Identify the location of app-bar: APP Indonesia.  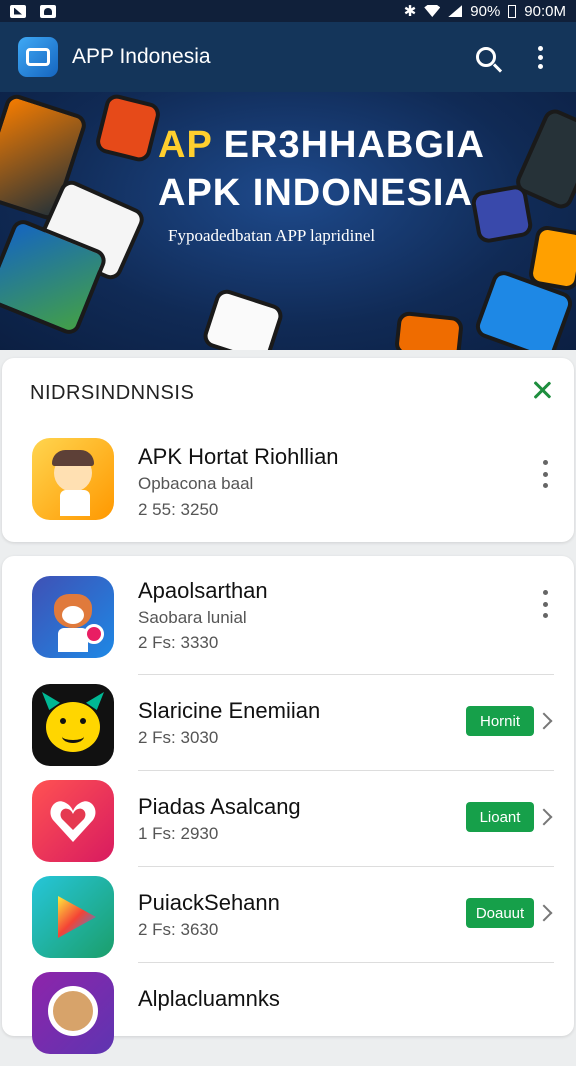
(288, 57).